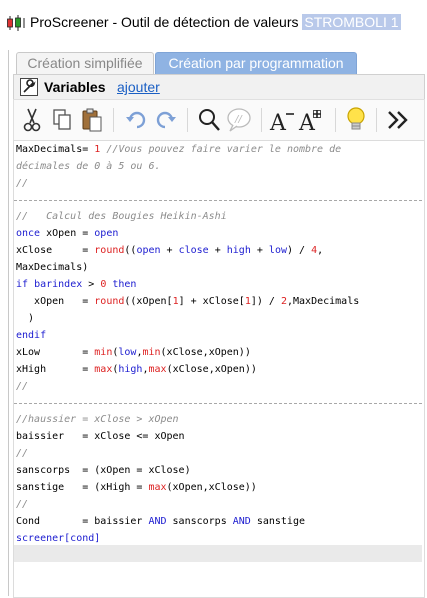 Image resolution: width=427 pixels, height=598 pixels. I want to click on code-line-3: //, so click(22, 183).